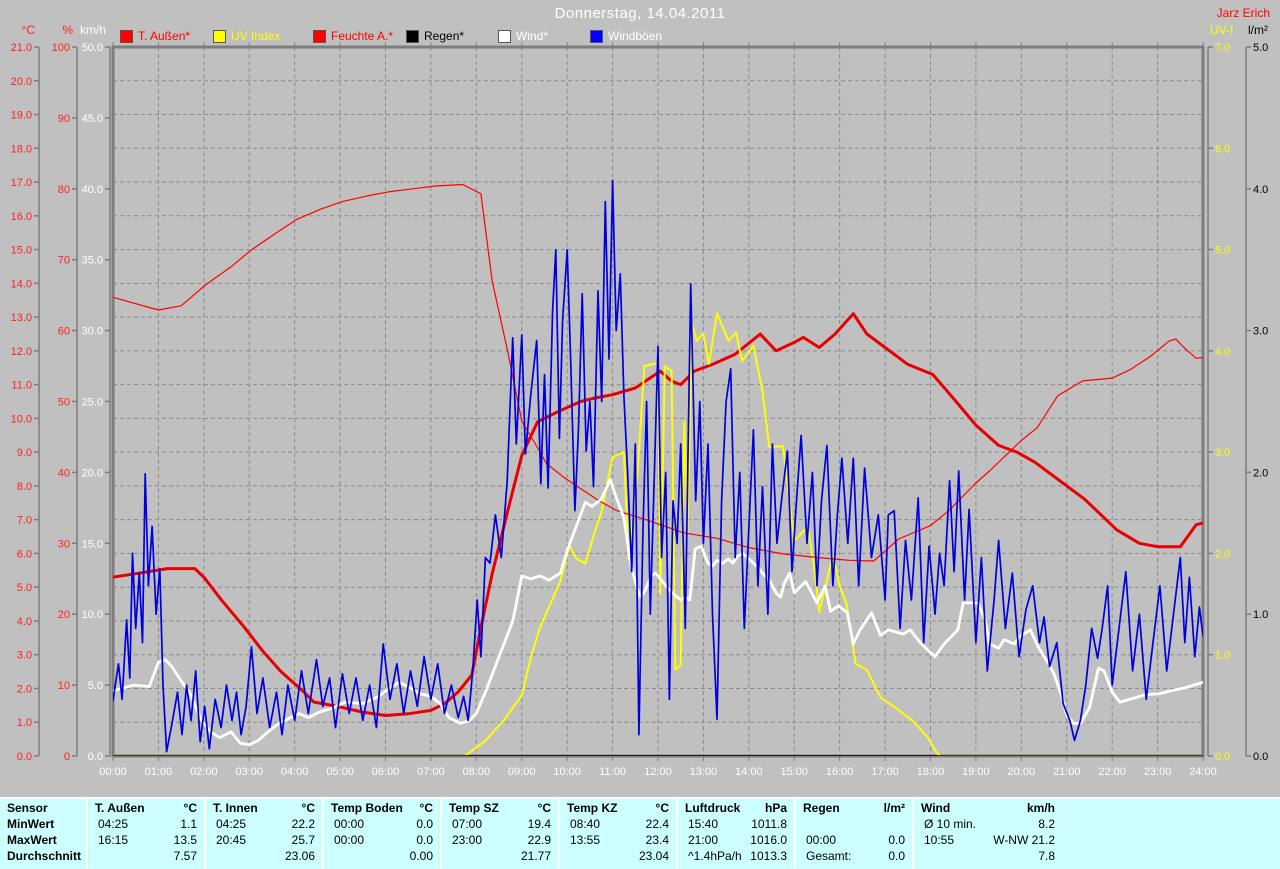 Image resolution: width=1280 pixels, height=869 pixels. Describe the element at coordinates (303, 840) in the screenshot. I see `value-number: 25.7` at that location.